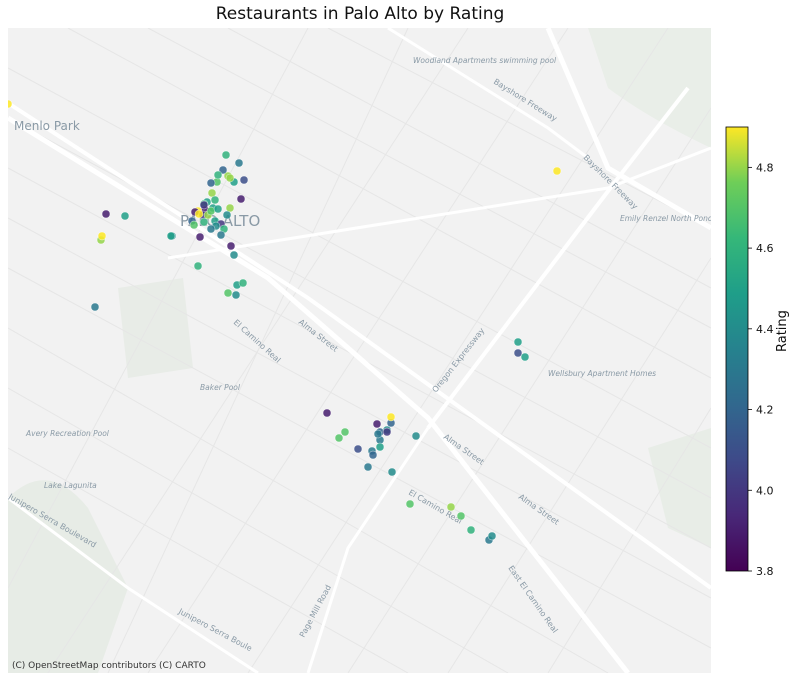 This screenshot has width=800, height=681. Describe the element at coordinates (485, 60) in the screenshot. I see `woodland-apartments-label: Woodland Apartments swimming pool` at that location.